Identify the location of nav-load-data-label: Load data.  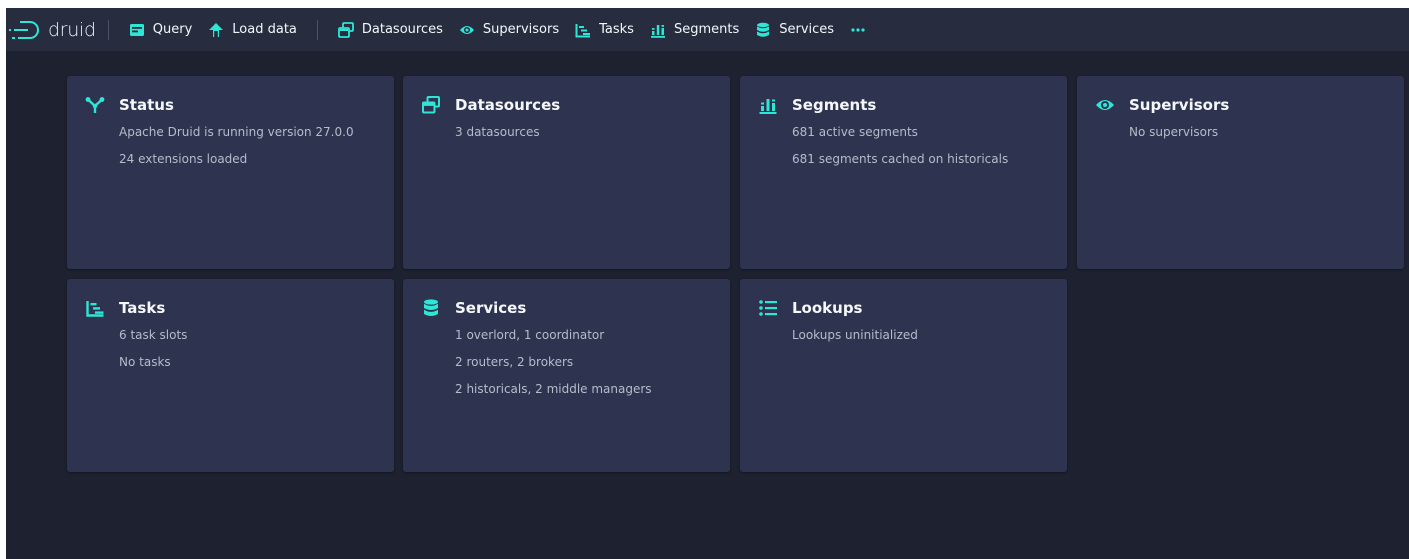
(264, 29).